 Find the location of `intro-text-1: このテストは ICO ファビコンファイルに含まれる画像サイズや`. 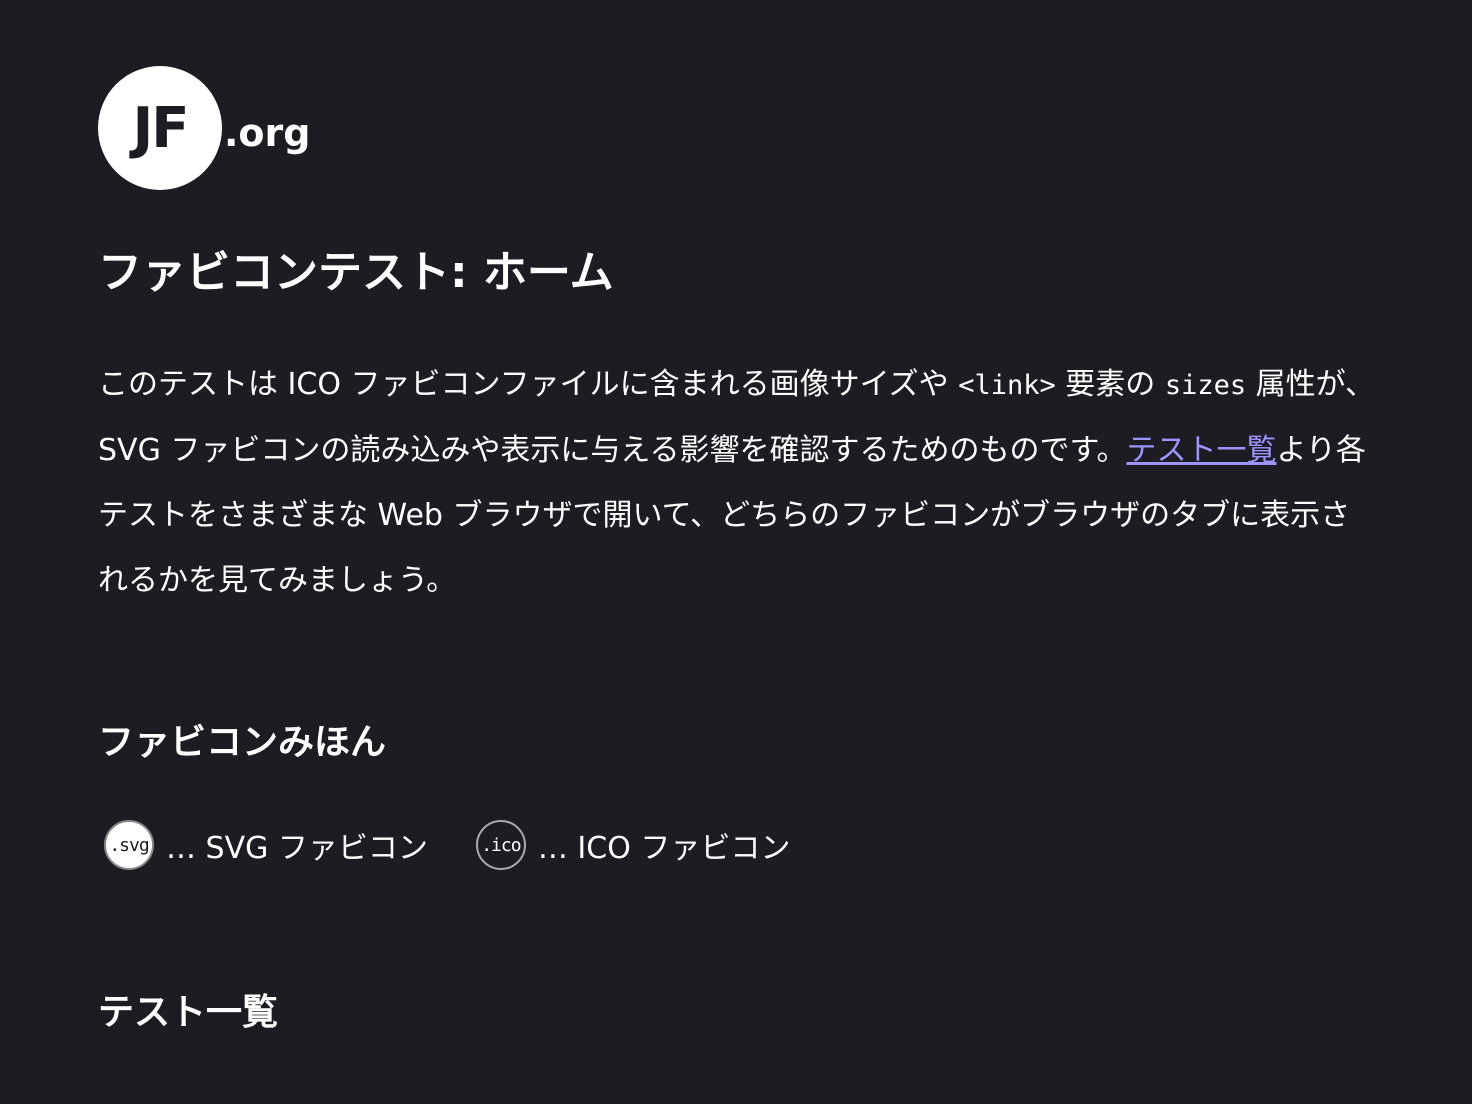

intro-text-1: このテストは ICO ファビコンファイルに含まれる画像サイズや is located at coordinates (528, 384).